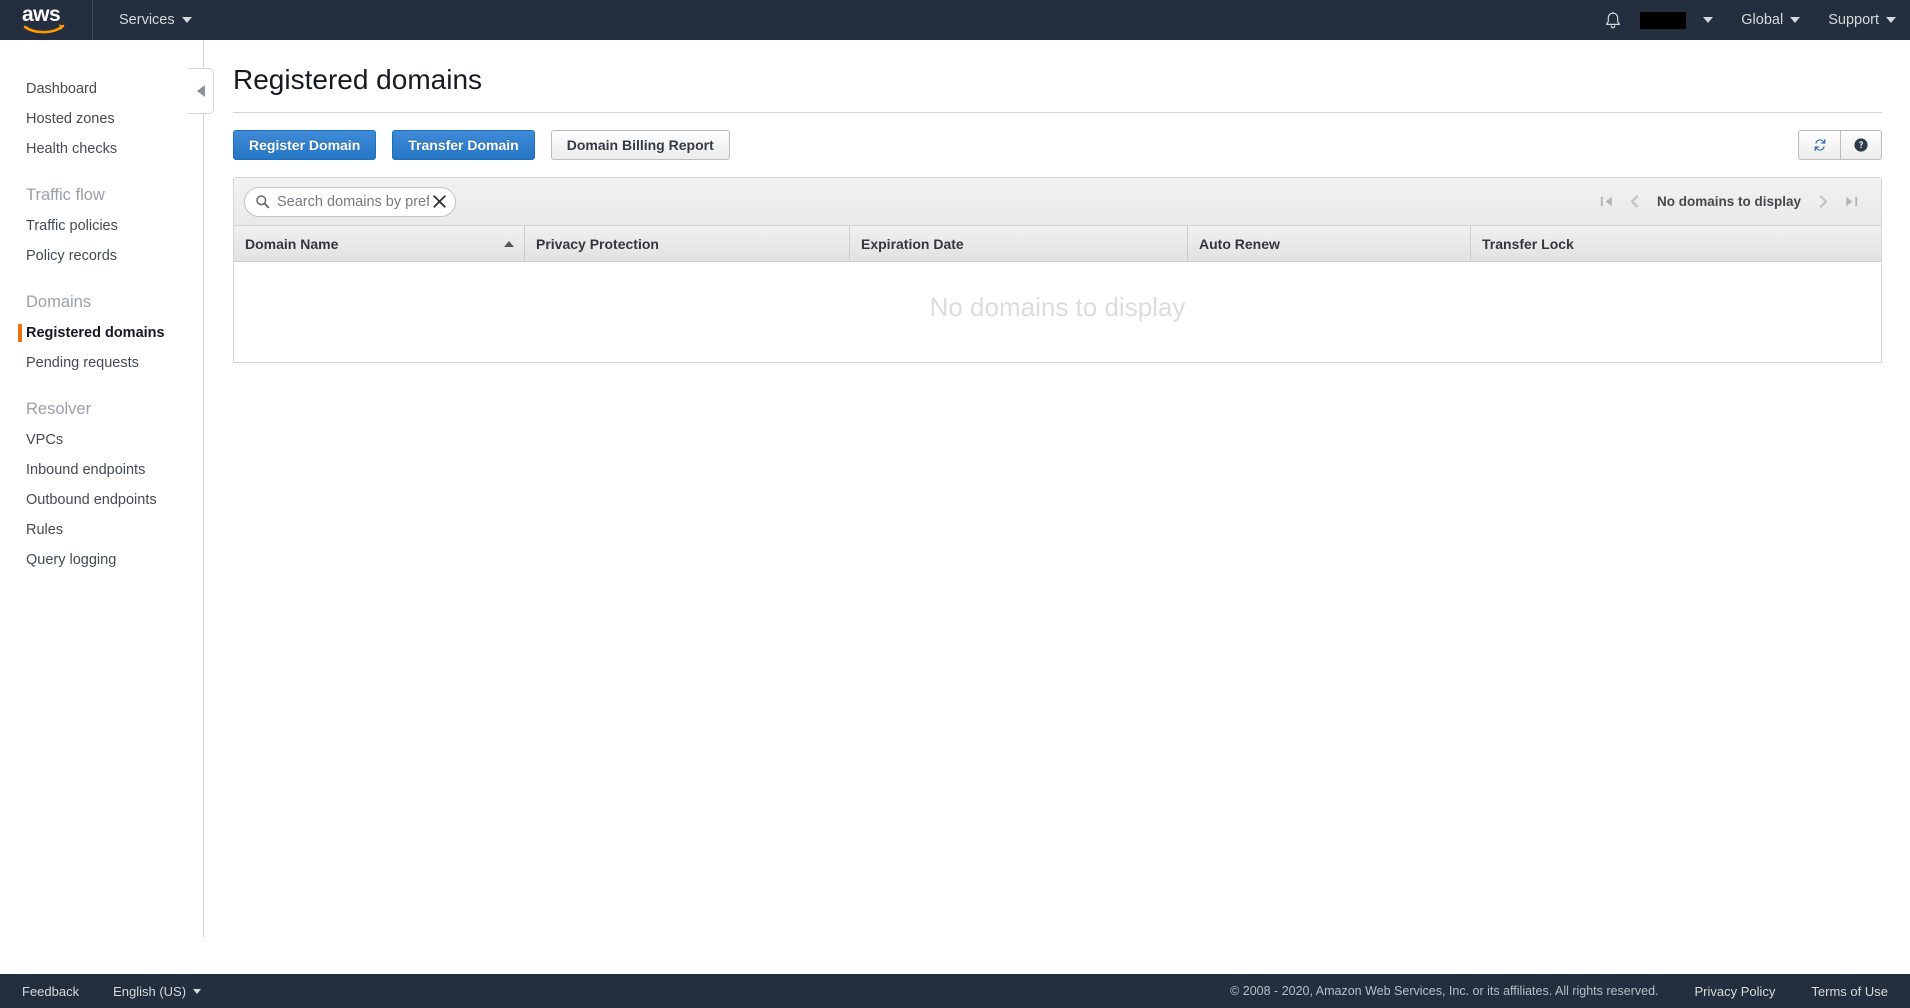  Describe the element at coordinates (1762, 20) in the screenshot. I see `region-menu-label: Global` at that location.